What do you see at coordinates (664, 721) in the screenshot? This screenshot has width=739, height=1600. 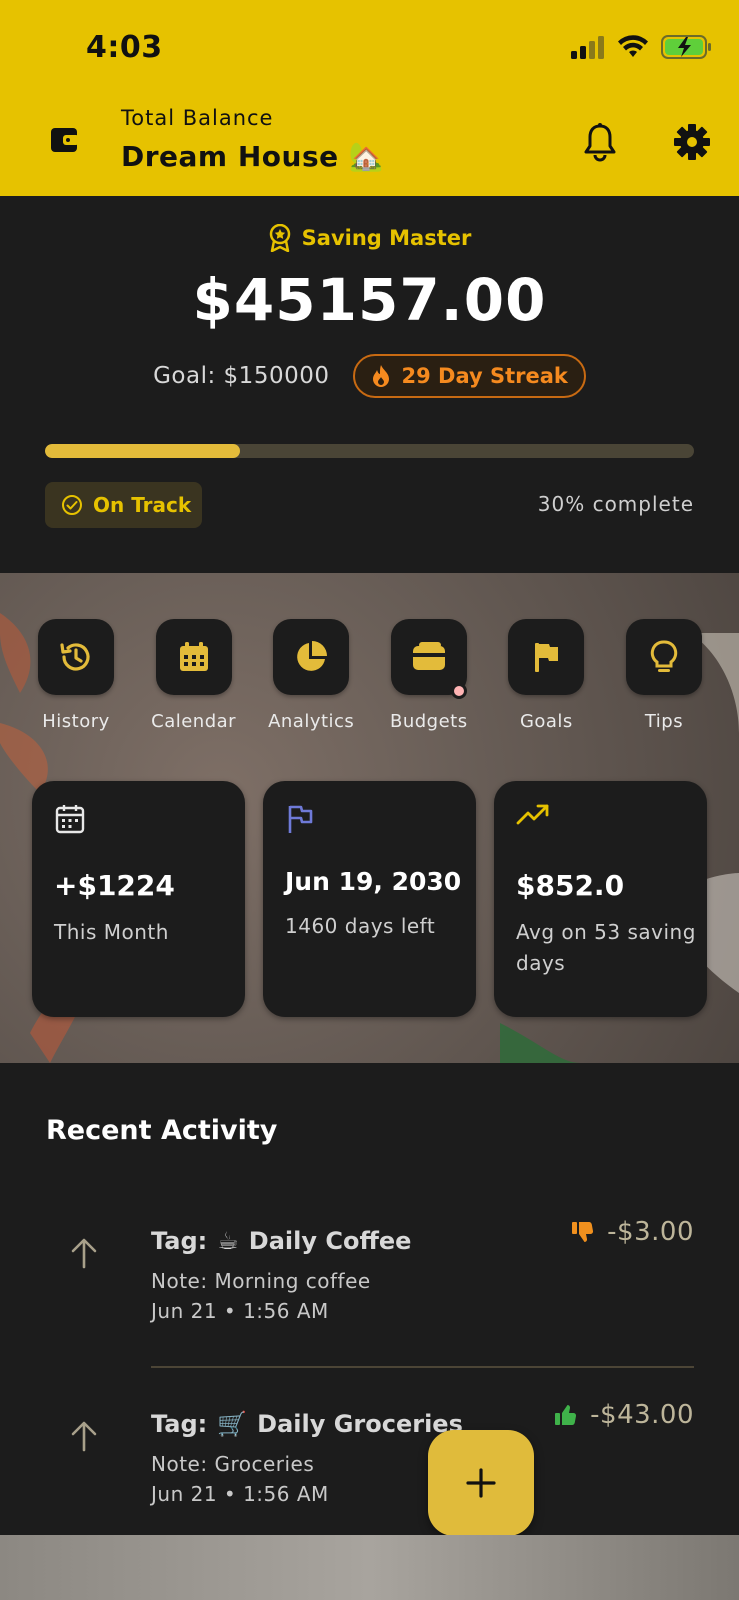 I see `quick-action-label: Tips` at bounding box center [664, 721].